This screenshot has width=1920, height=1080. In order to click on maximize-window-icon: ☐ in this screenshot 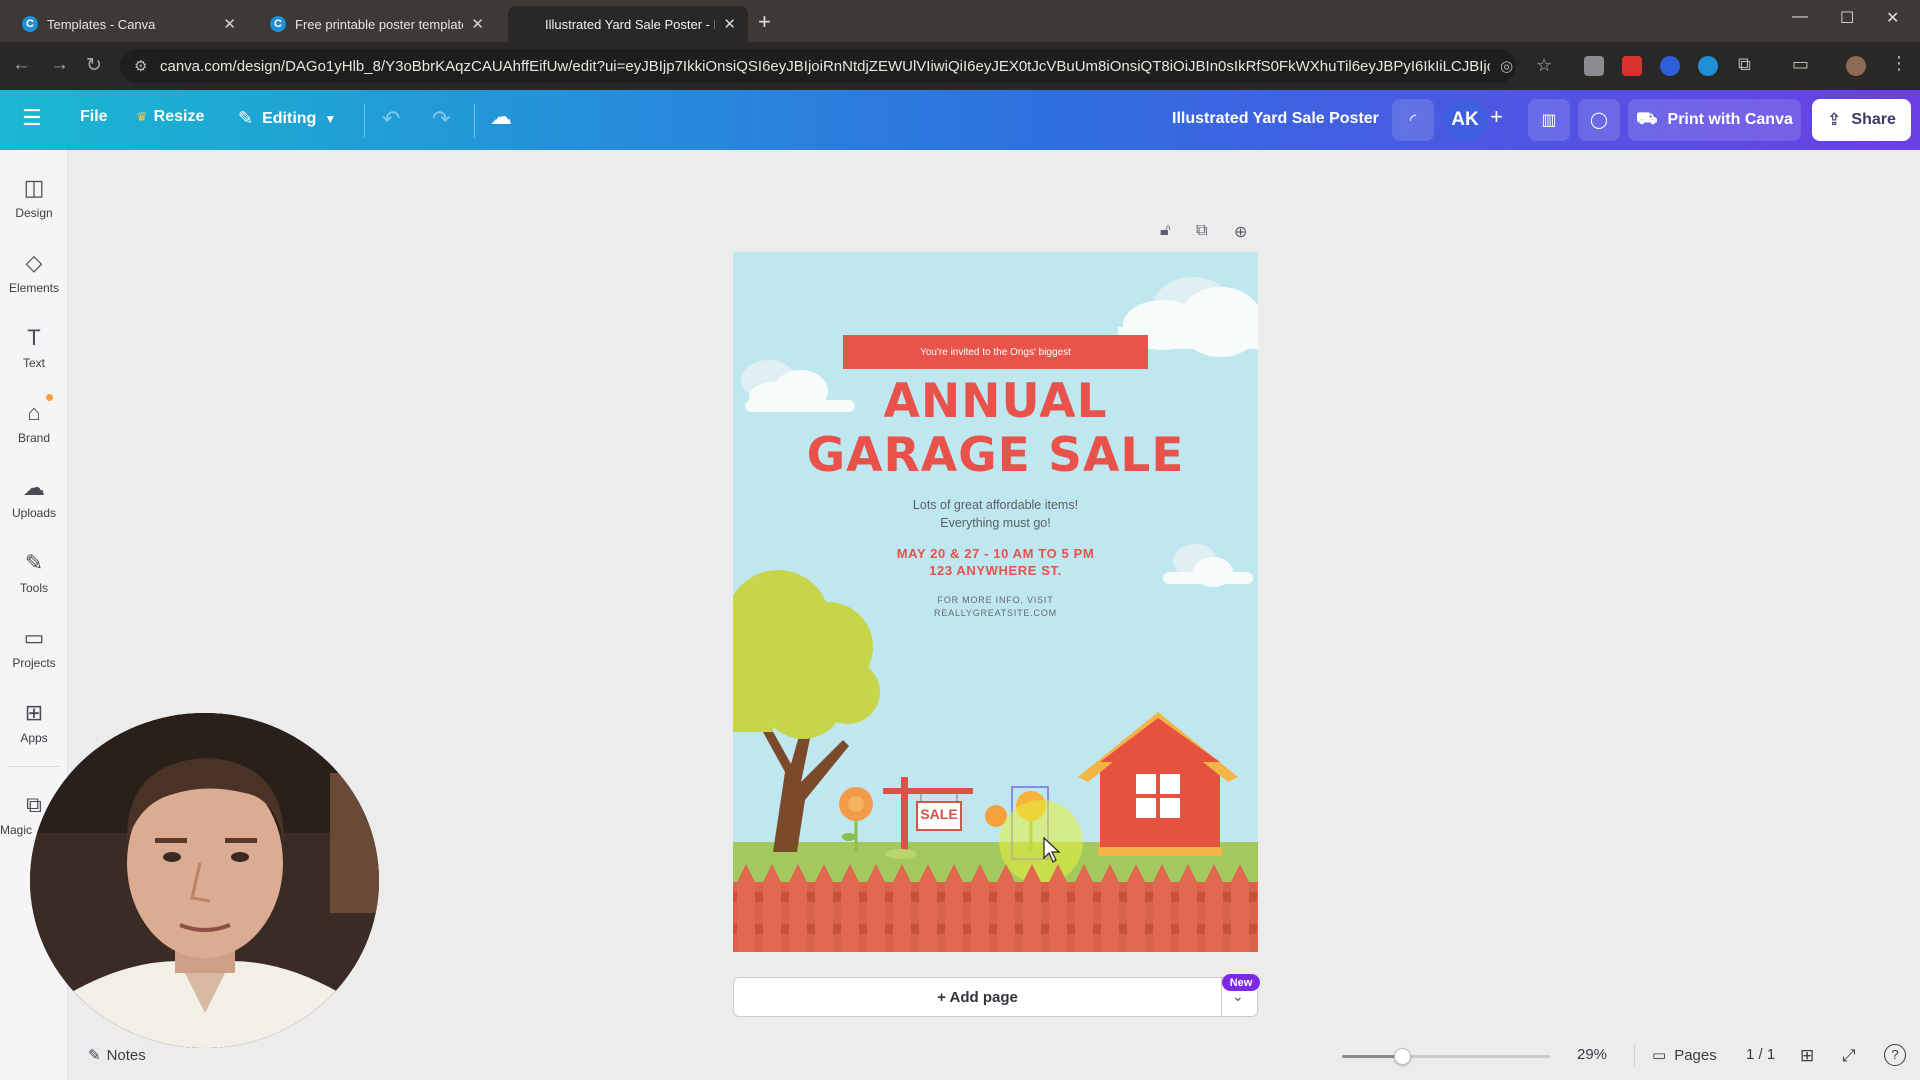, I will do `click(1847, 18)`.